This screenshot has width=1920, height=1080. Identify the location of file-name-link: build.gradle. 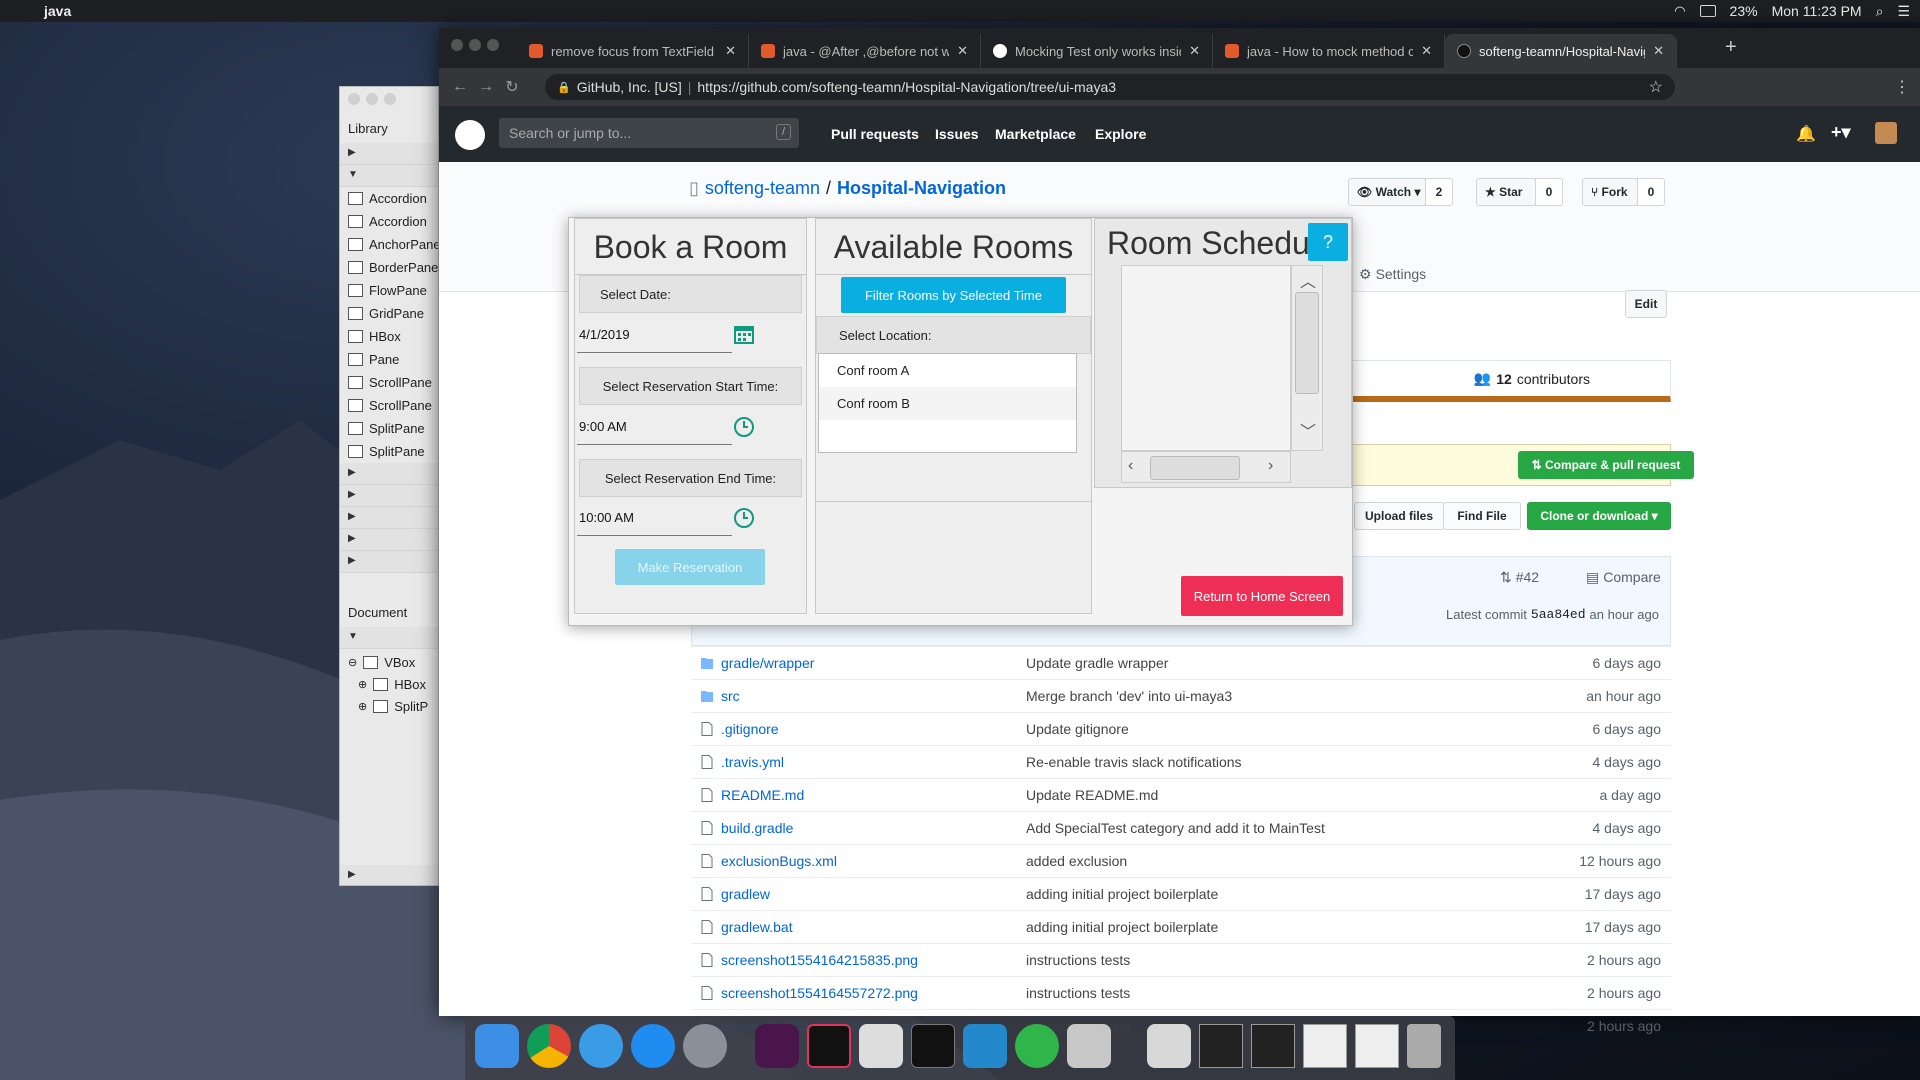
(873, 828).